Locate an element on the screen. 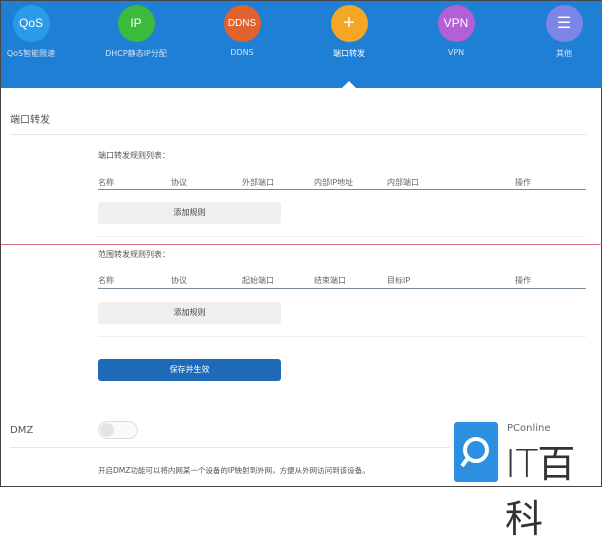  col-header: 结束端口 is located at coordinates (330, 280).